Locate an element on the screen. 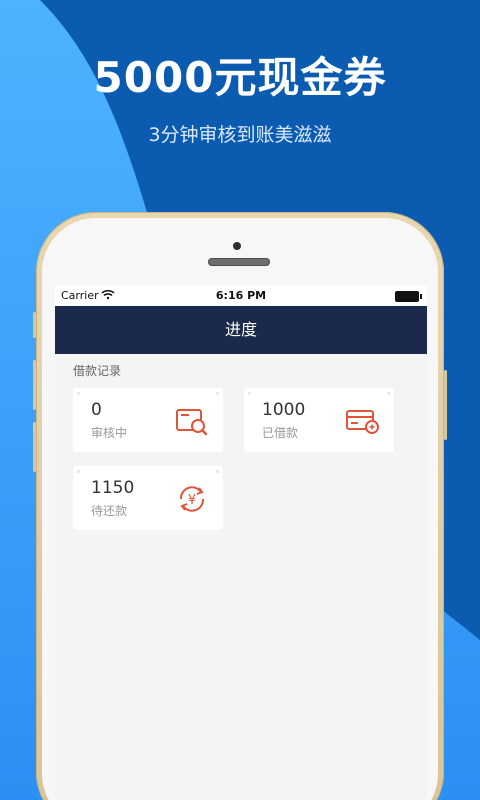 This screenshot has width=480, height=800. card-coin-icon is located at coordinates (362, 422).